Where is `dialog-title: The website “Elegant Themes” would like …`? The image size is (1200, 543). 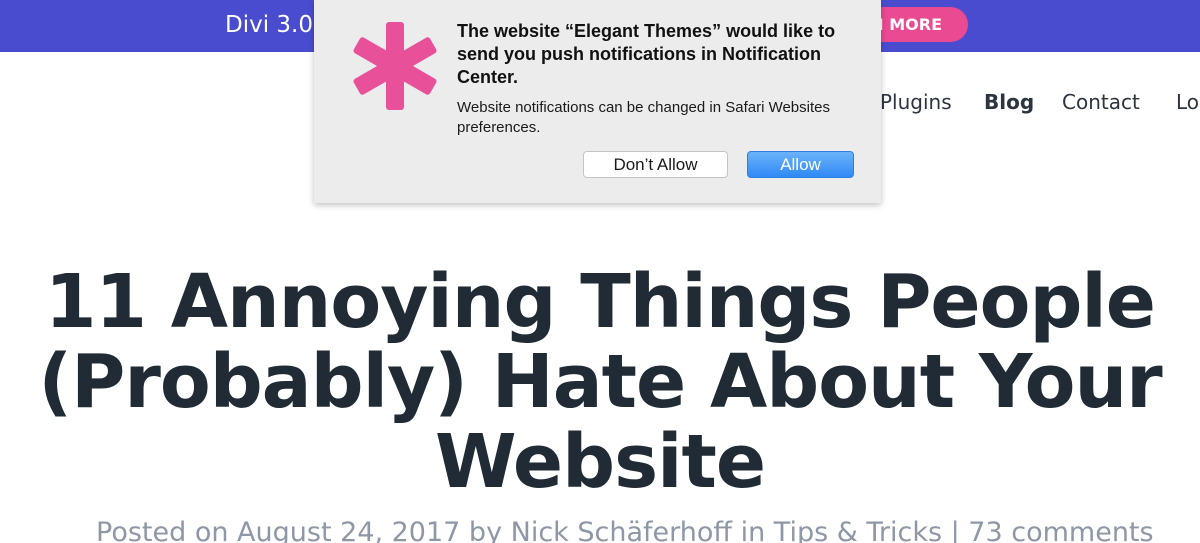
dialog-title: The website “Elegant Themes” would like … is located at coordinates (646, 54).